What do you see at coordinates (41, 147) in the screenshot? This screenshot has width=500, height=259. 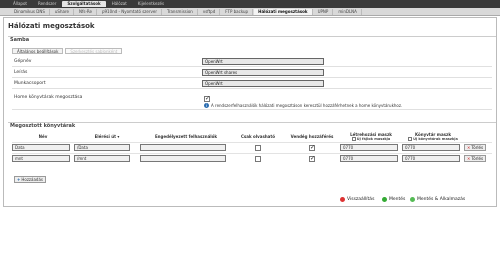 I see `share-name-input: Data` at bounding box center [41, 147].